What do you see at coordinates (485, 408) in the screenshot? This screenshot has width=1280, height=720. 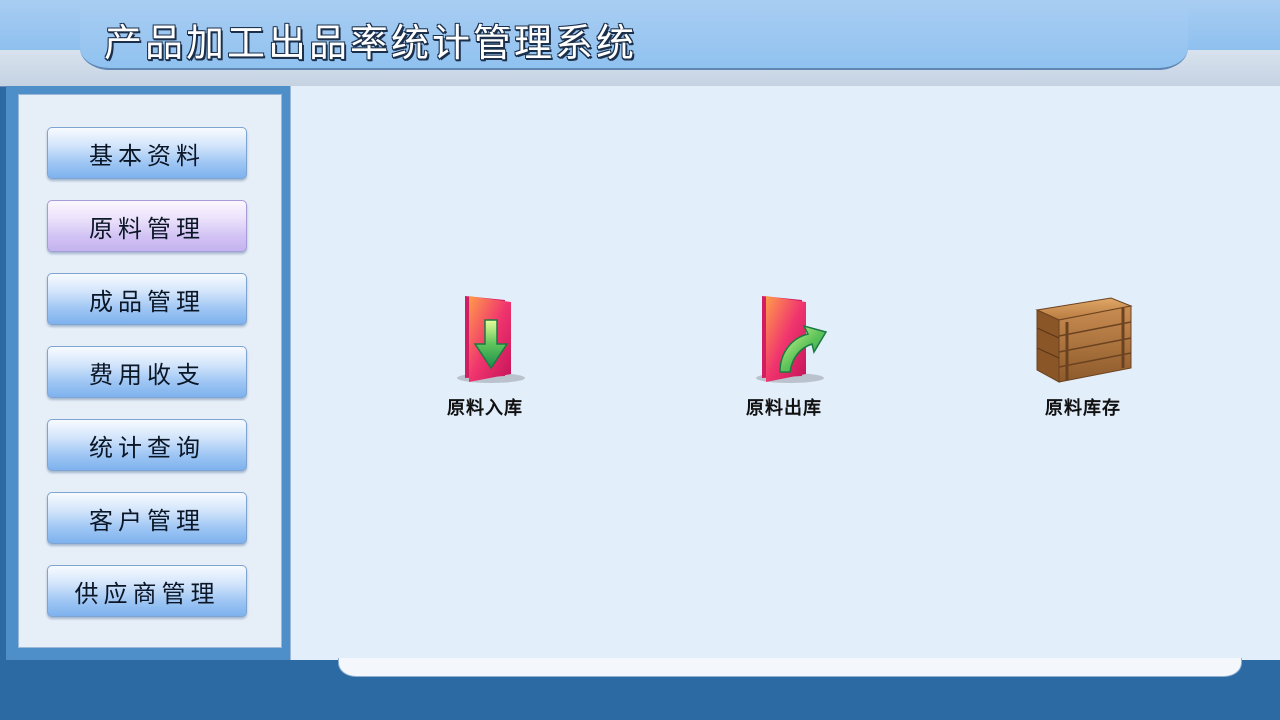 I see `tile-label: 原料入库` at bounding box center [485, 408].